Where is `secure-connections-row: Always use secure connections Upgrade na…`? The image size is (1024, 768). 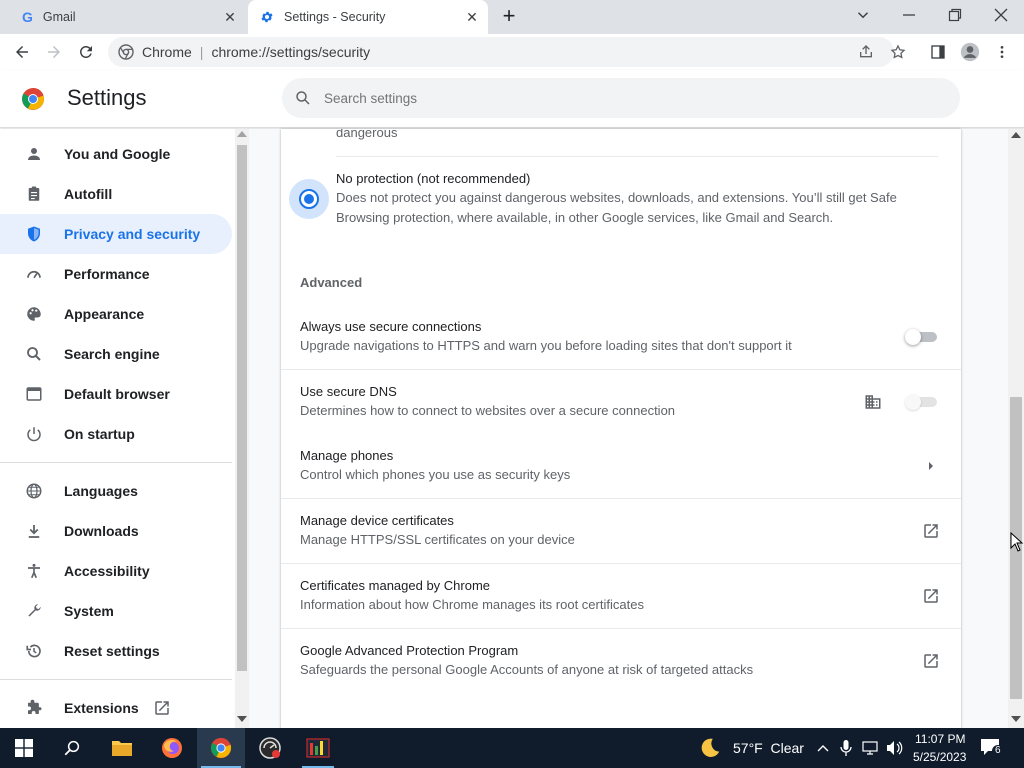
secure-connections-row: Always use secure connections Upgrade na… is located at coordinates (621, 337).